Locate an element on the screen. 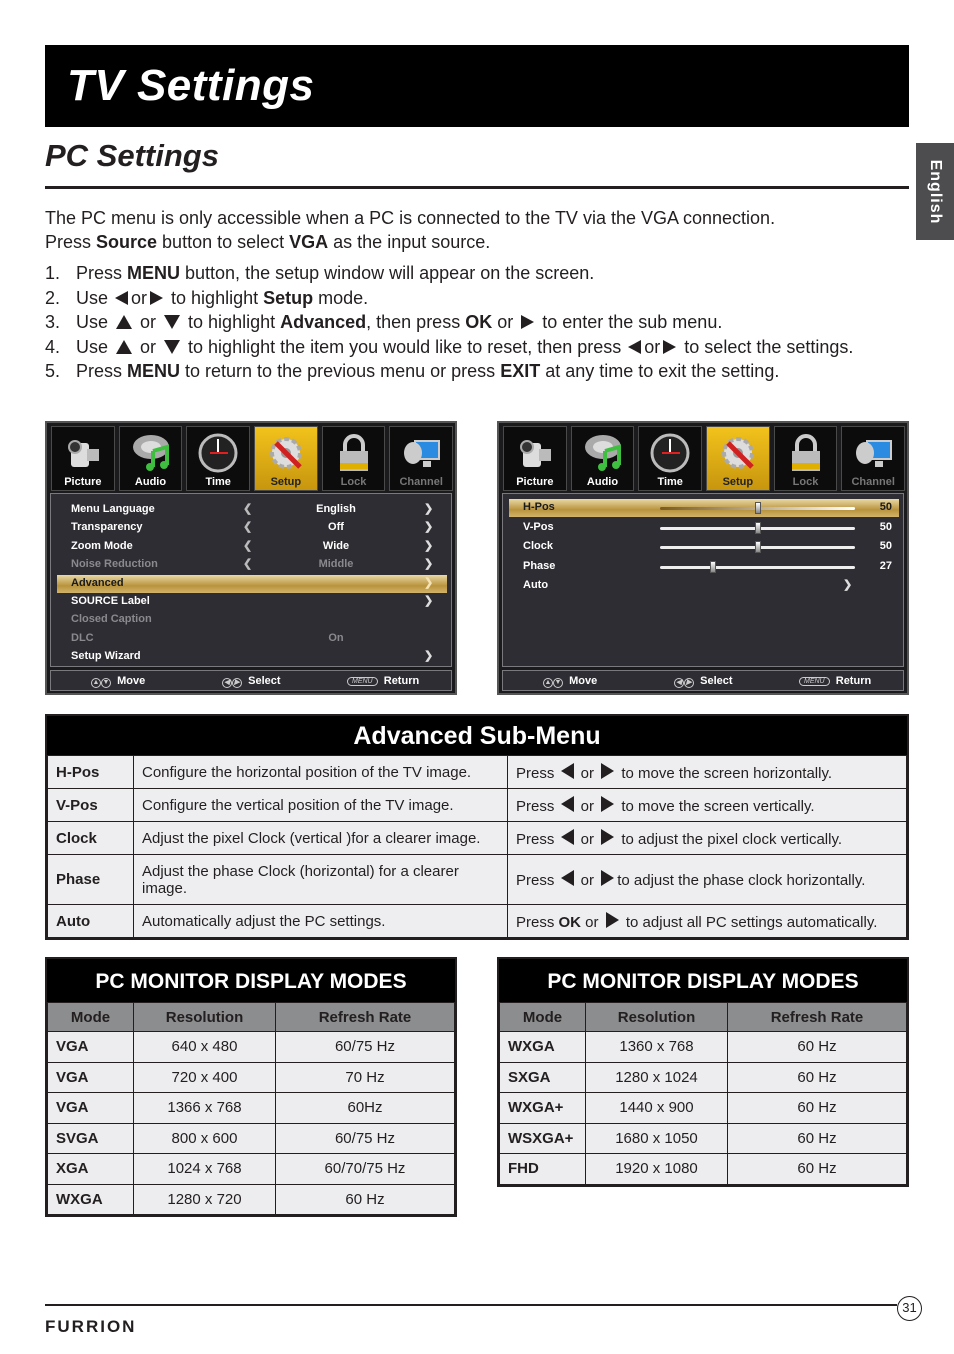 The image size is (954, 1354). osd-menu-item: SOURCE Label ❯ is located at coordinates (251, 602).